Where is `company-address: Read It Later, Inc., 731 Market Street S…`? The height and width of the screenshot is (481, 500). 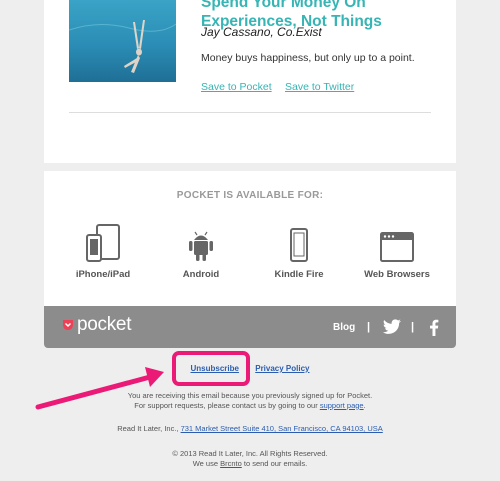
company-address: Read It Later, Inc., 731 Market Street S… is located at coordinates (250, 429).